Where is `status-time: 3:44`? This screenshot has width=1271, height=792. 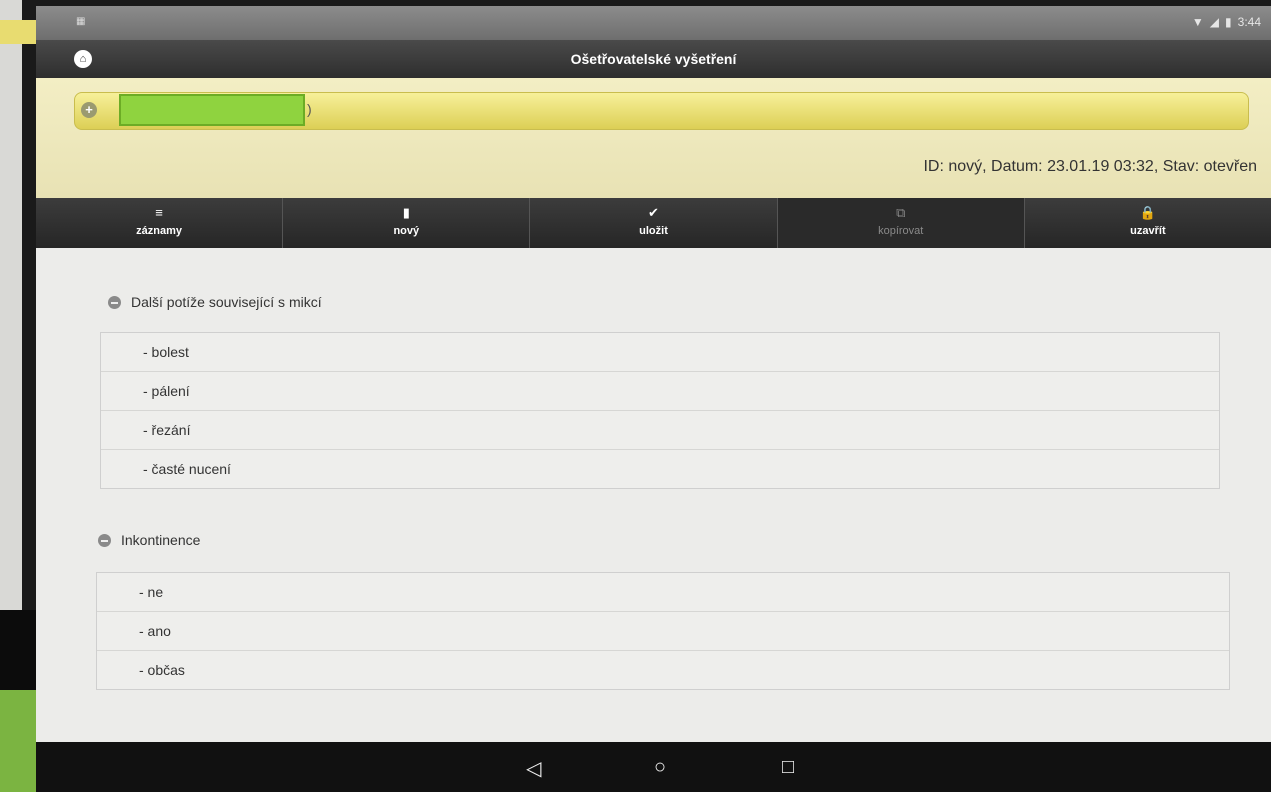 status-time: 3:44 is located at coordinates (1249, 22).